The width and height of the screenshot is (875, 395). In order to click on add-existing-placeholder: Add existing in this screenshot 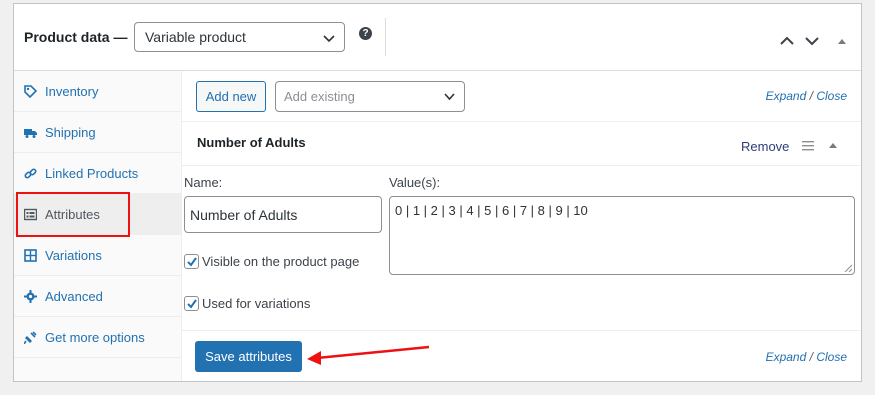, I will do `click(319, 96)`.